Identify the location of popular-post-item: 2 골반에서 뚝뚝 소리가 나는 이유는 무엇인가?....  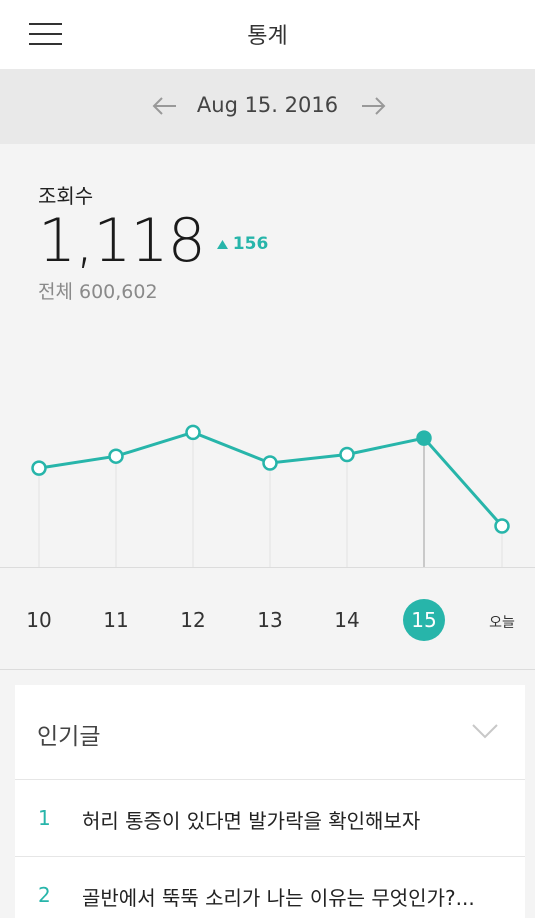
(270, 887).